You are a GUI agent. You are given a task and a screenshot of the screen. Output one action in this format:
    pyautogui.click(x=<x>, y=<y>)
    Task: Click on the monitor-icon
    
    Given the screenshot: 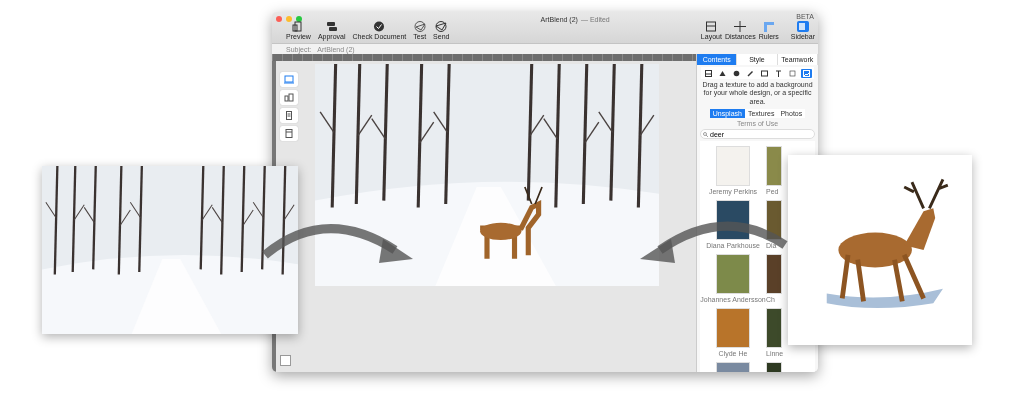 What is the action you would take?
    pyautogui.click(x=289, y=79)
    